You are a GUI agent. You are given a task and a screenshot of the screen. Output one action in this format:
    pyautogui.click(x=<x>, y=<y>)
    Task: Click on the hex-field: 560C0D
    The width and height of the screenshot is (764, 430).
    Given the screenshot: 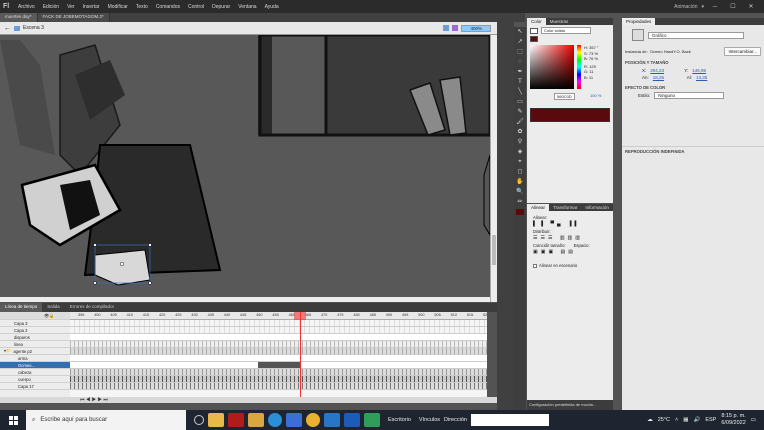 What is the action you would take?
    pyautogui.click(x=564, y=96)
    